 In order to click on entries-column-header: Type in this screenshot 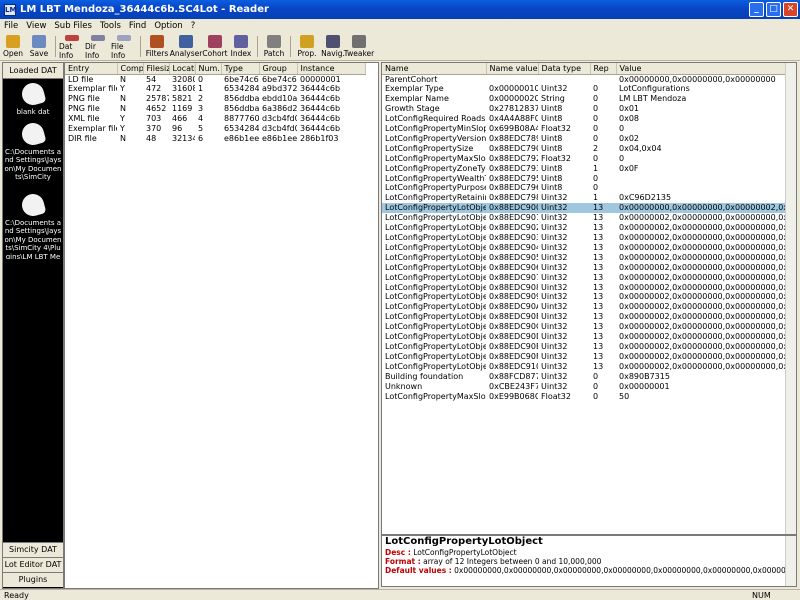, I will do `click(240, 69)`.